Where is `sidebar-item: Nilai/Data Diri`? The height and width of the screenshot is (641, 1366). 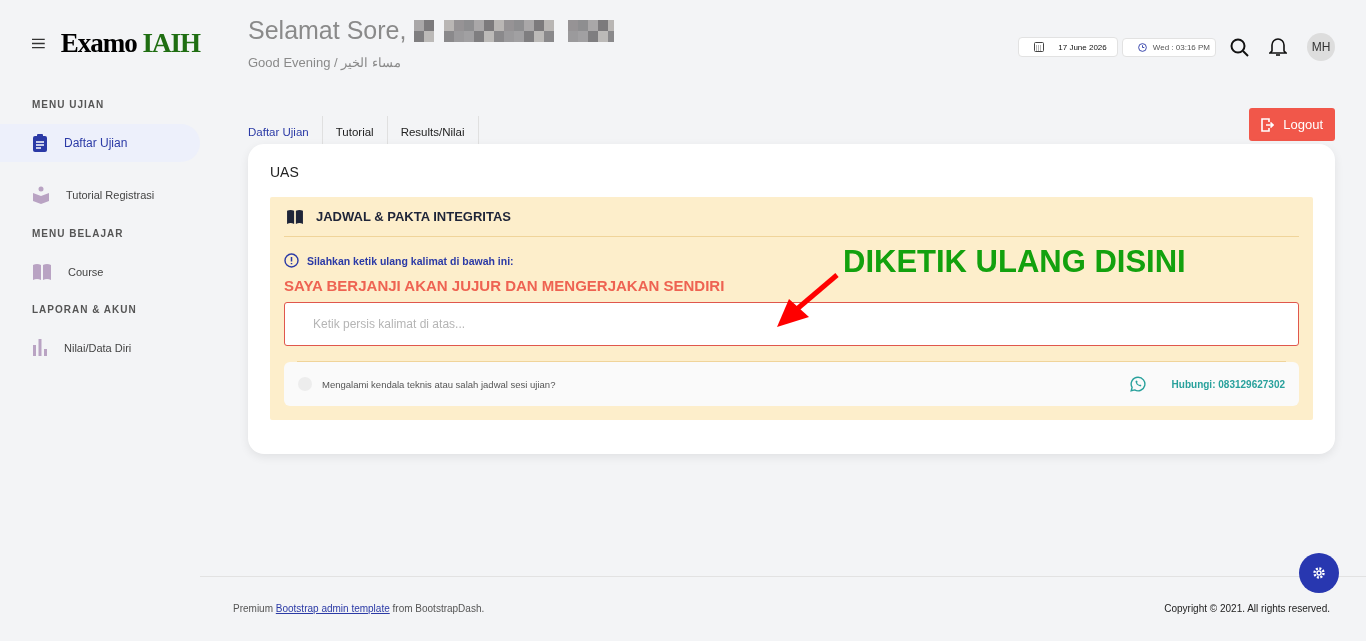
sidebar-item: Nilai/Data Diri is located at coordinates (100, 347).